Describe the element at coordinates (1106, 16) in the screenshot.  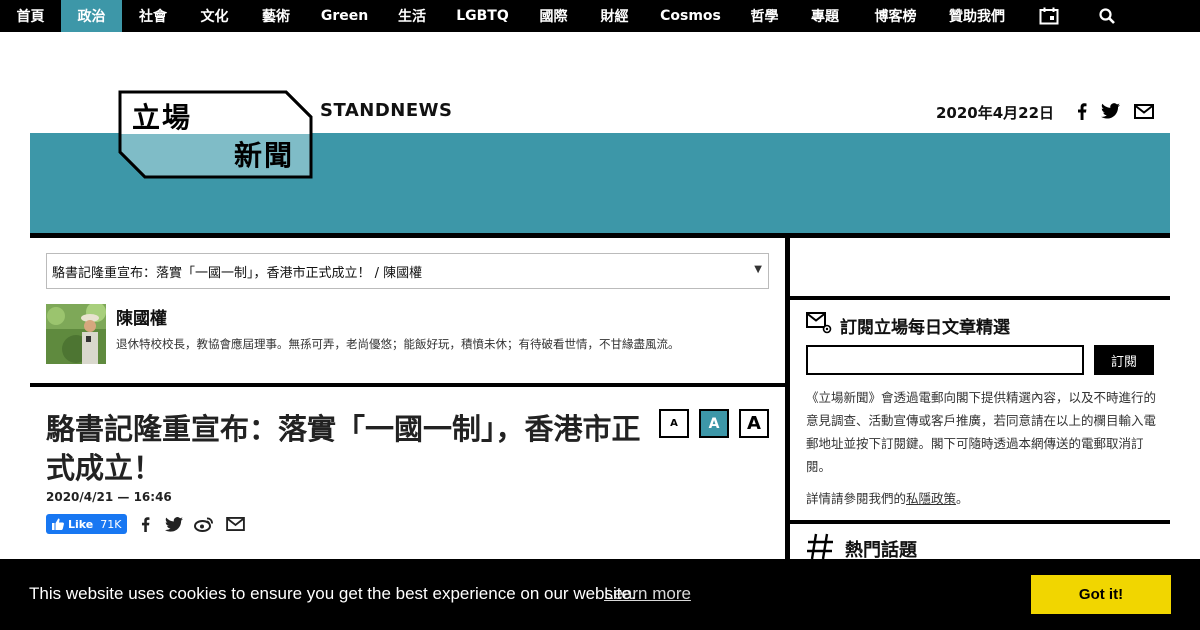
I see `search-icon` at that location.